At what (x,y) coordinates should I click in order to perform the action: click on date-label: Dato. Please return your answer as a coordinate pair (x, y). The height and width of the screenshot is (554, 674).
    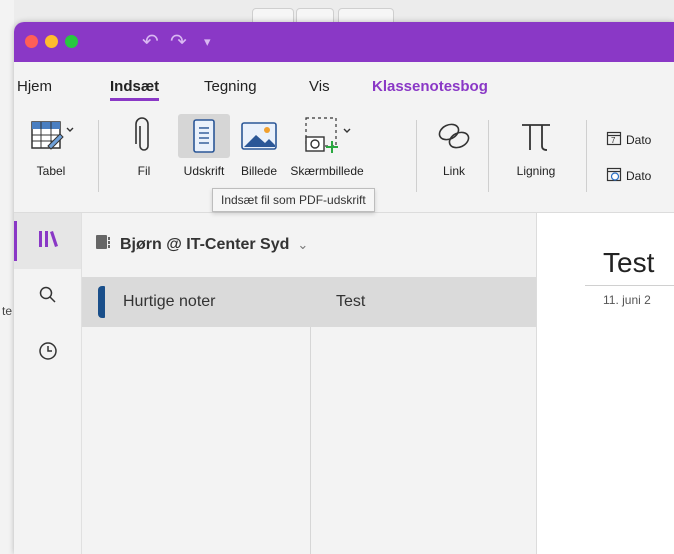
    Looking at the image, I should click on (639, 139).